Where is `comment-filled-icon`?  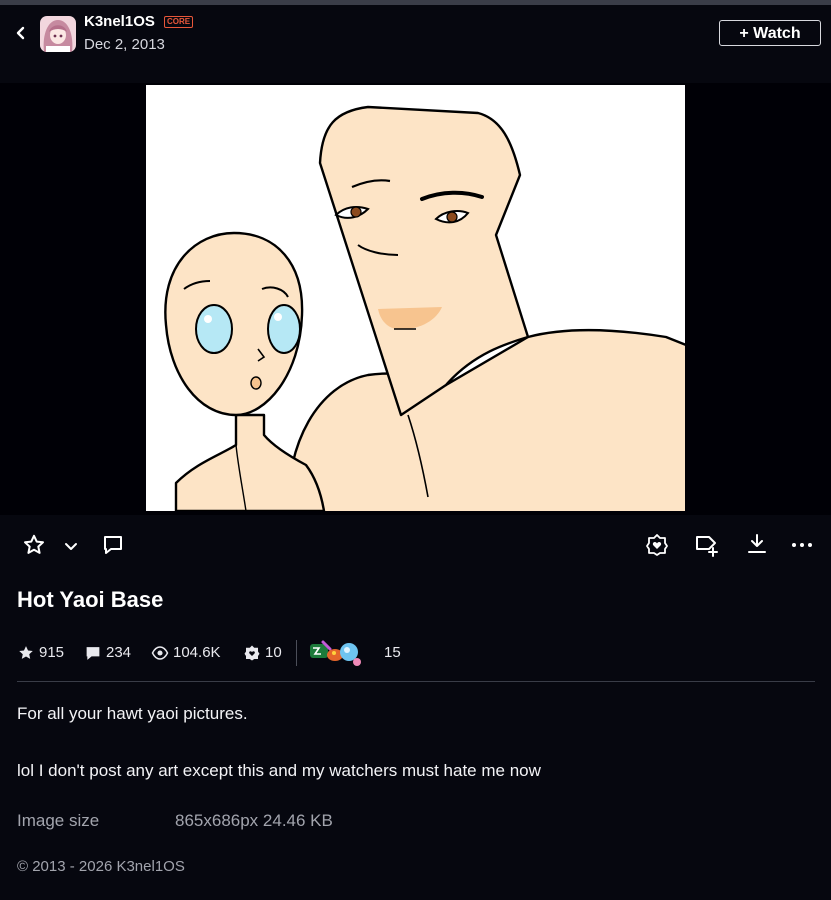 comment-filled-icon is located at coordinates (93, 653).